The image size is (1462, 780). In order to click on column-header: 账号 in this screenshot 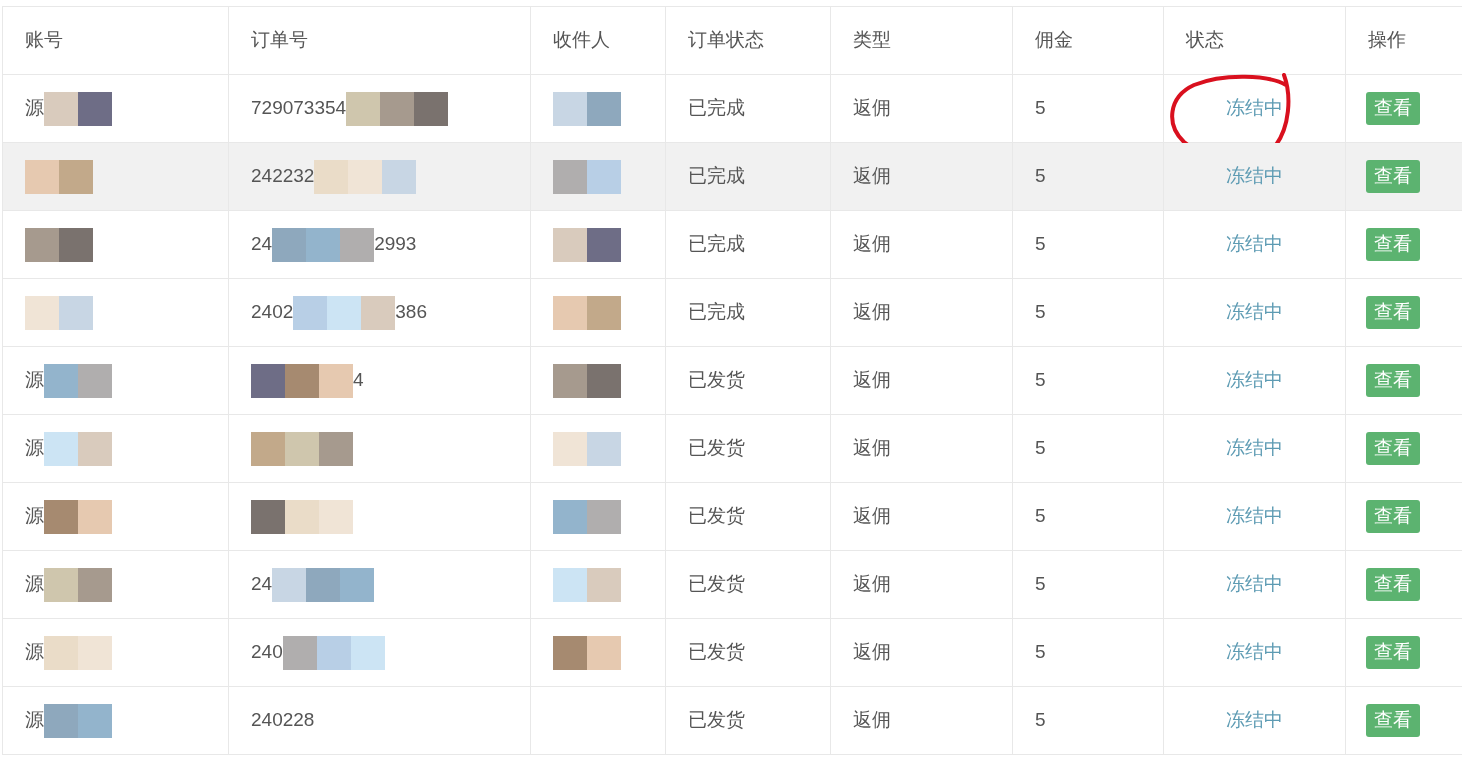, I will do `click(44, 40)`.